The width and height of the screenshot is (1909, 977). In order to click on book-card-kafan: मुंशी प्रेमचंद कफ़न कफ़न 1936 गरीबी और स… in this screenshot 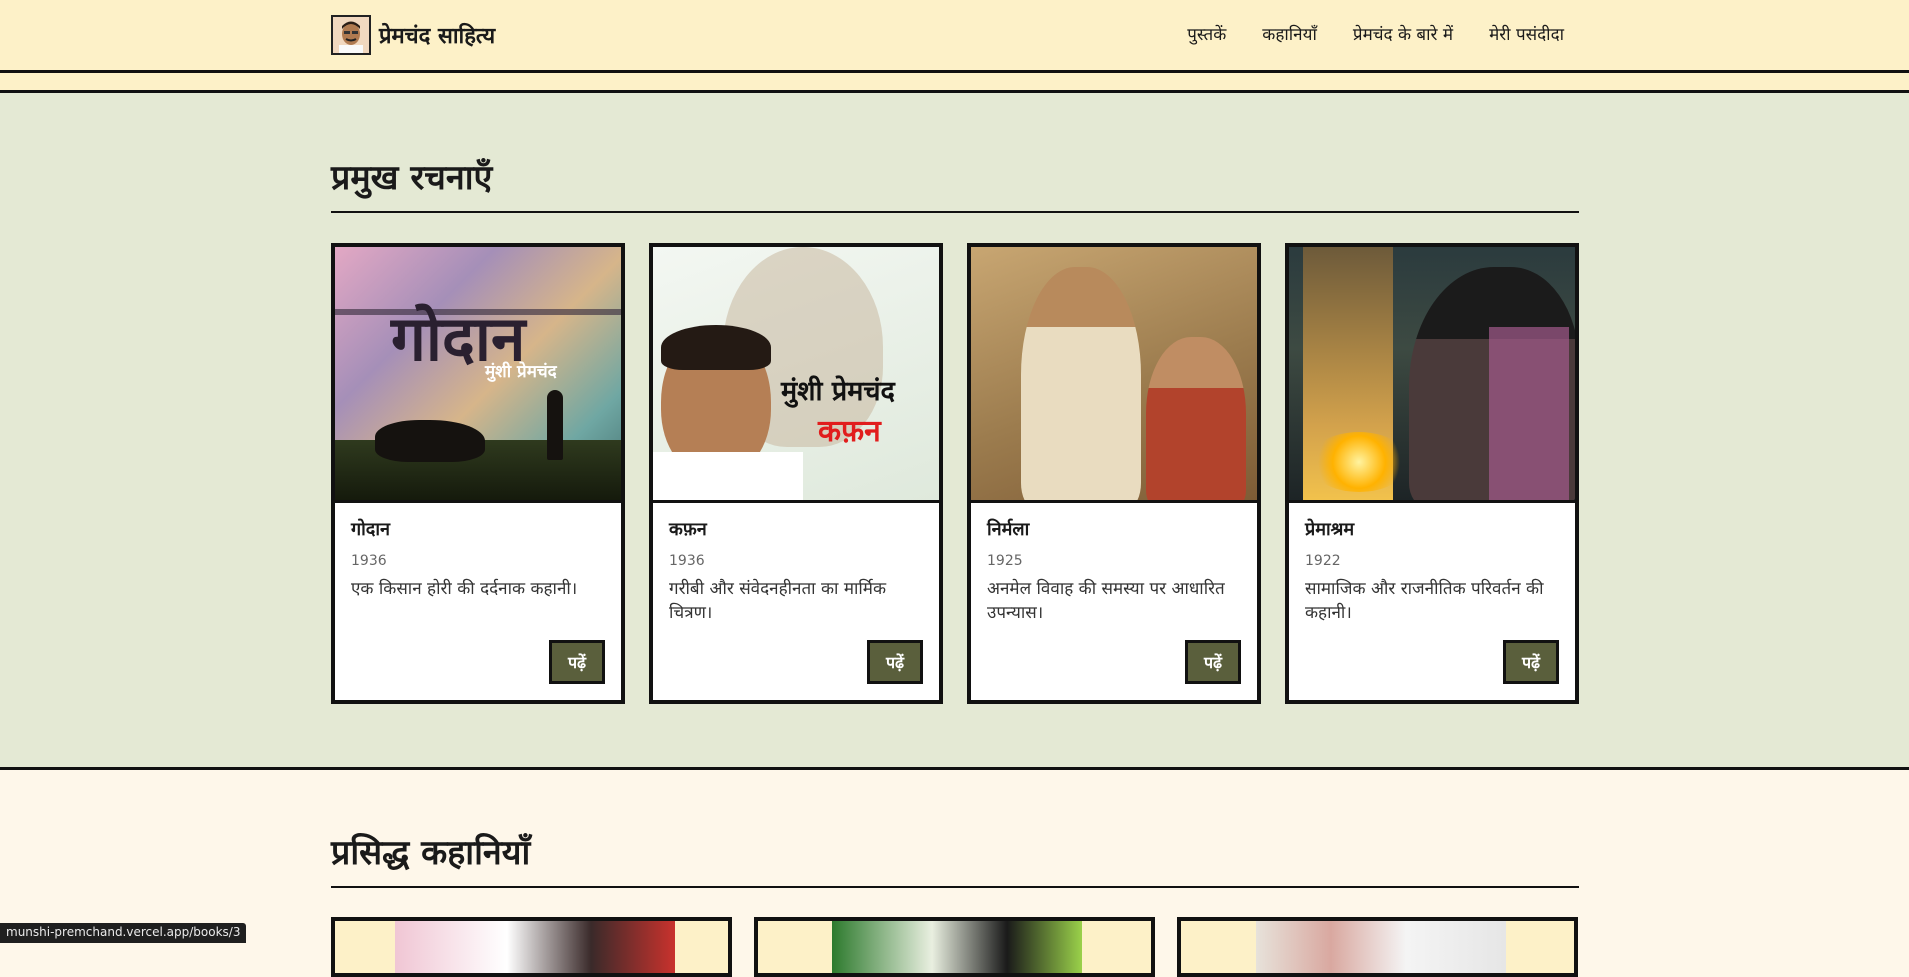, I will do `click(796, 473)`.